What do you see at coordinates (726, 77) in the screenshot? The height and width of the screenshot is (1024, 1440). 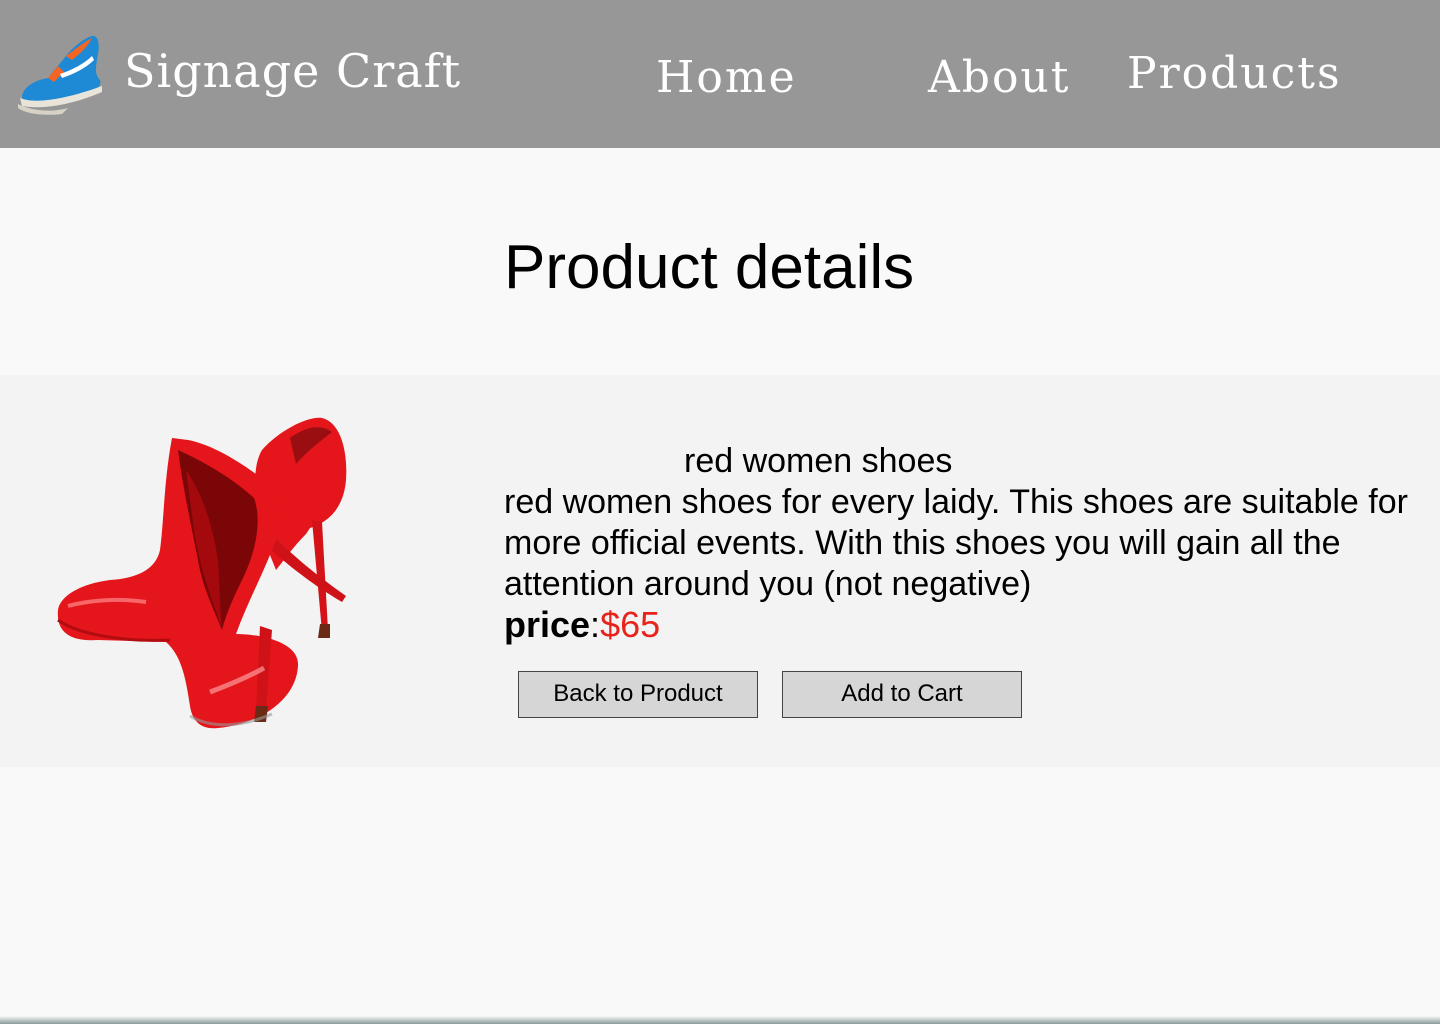 I see `nav-home: Home` at bounding box center [726, 77].